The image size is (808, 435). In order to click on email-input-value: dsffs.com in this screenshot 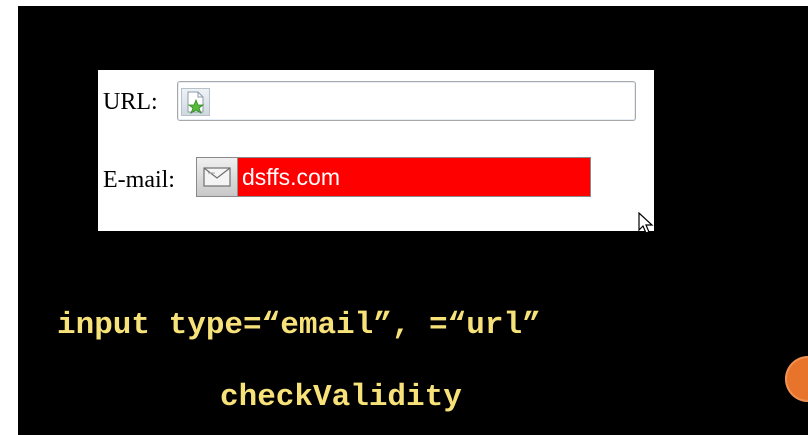, I will do `click(291, 177)`.